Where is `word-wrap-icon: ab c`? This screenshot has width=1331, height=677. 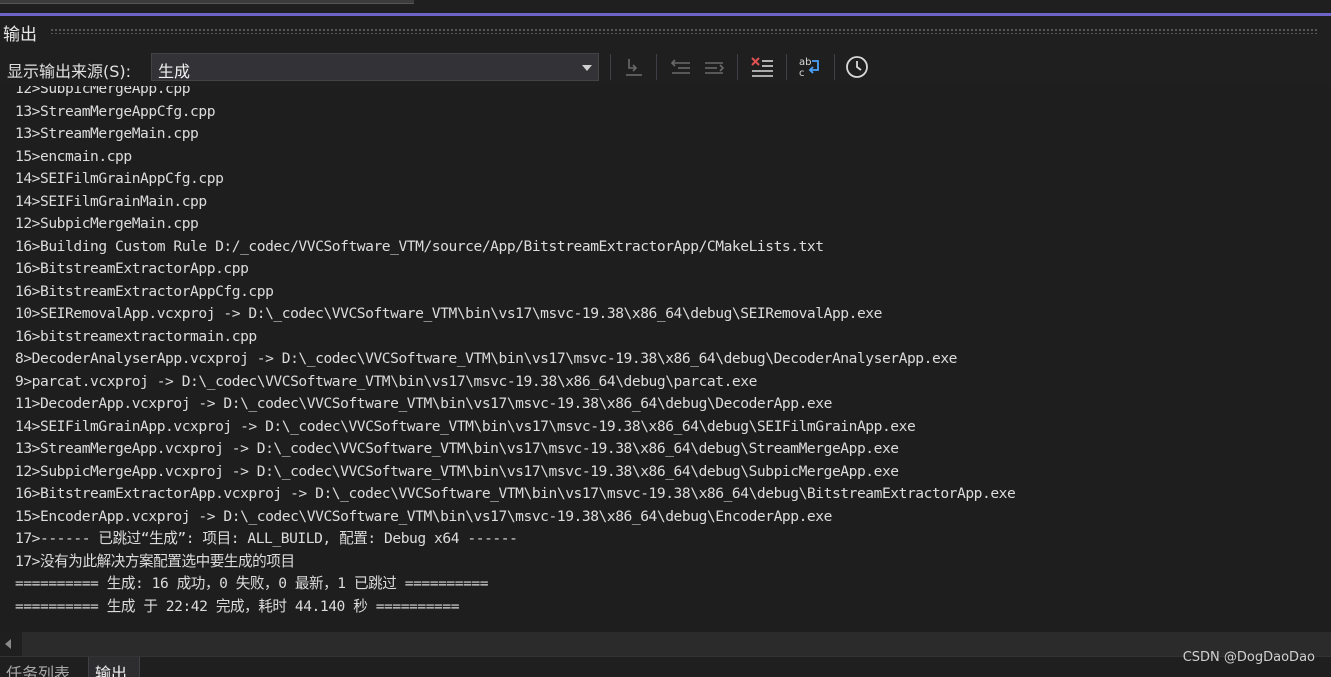 word-wrap-icon: ab c is located at coordinates (809, 68).